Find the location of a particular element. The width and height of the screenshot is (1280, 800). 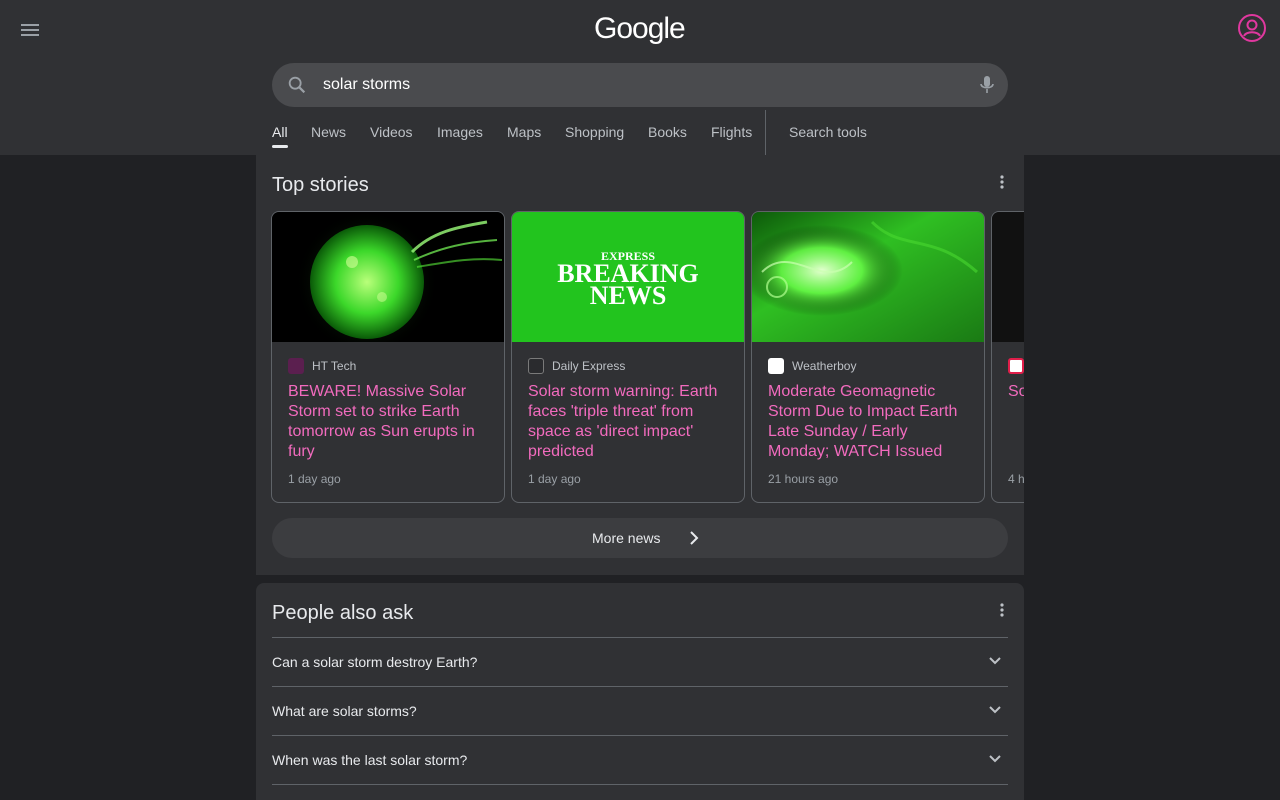

ht-tech-favicon-icon is located at coordinates (296, 366).